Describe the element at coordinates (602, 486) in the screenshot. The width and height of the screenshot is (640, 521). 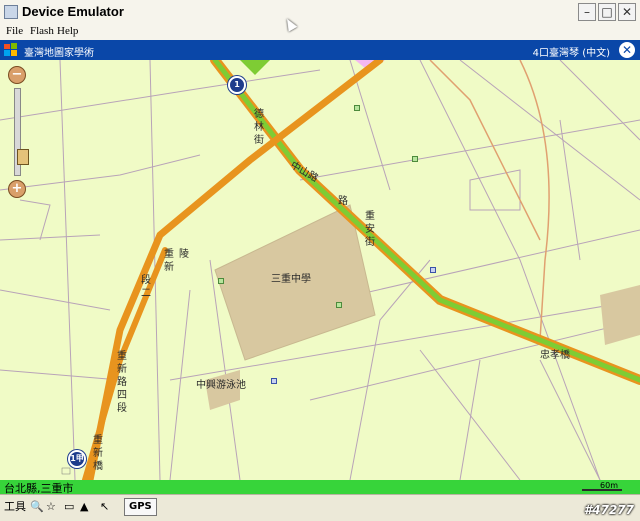
I see `map-scale: 60m` at that location.